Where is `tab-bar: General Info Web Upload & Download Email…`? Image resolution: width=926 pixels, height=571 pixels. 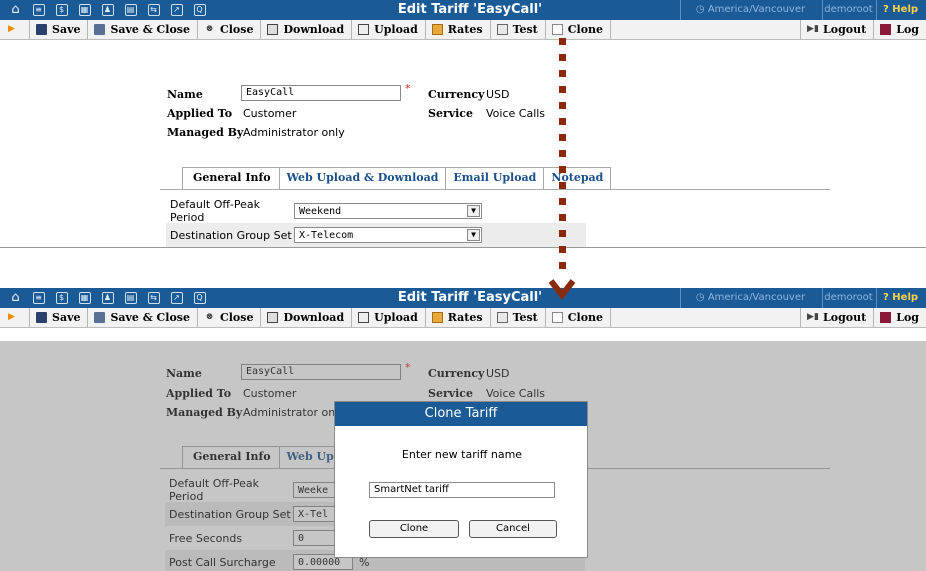
tab-bar: General Info Web Upload & Download Email… is located at coordinates (397, 178).